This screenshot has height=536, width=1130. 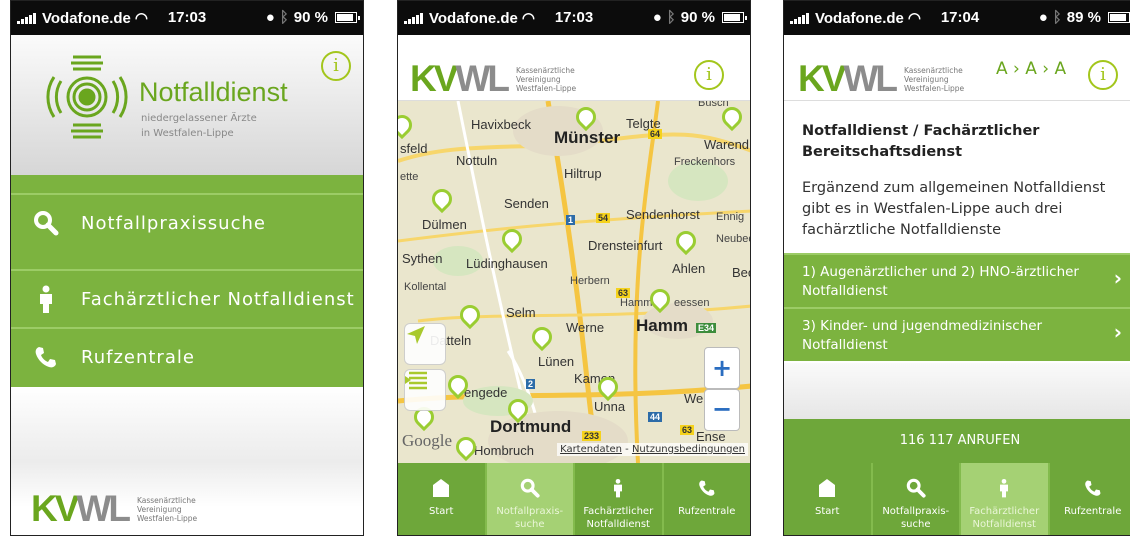 I want to click on map-label: Lünen, so click(x=556, y=361).